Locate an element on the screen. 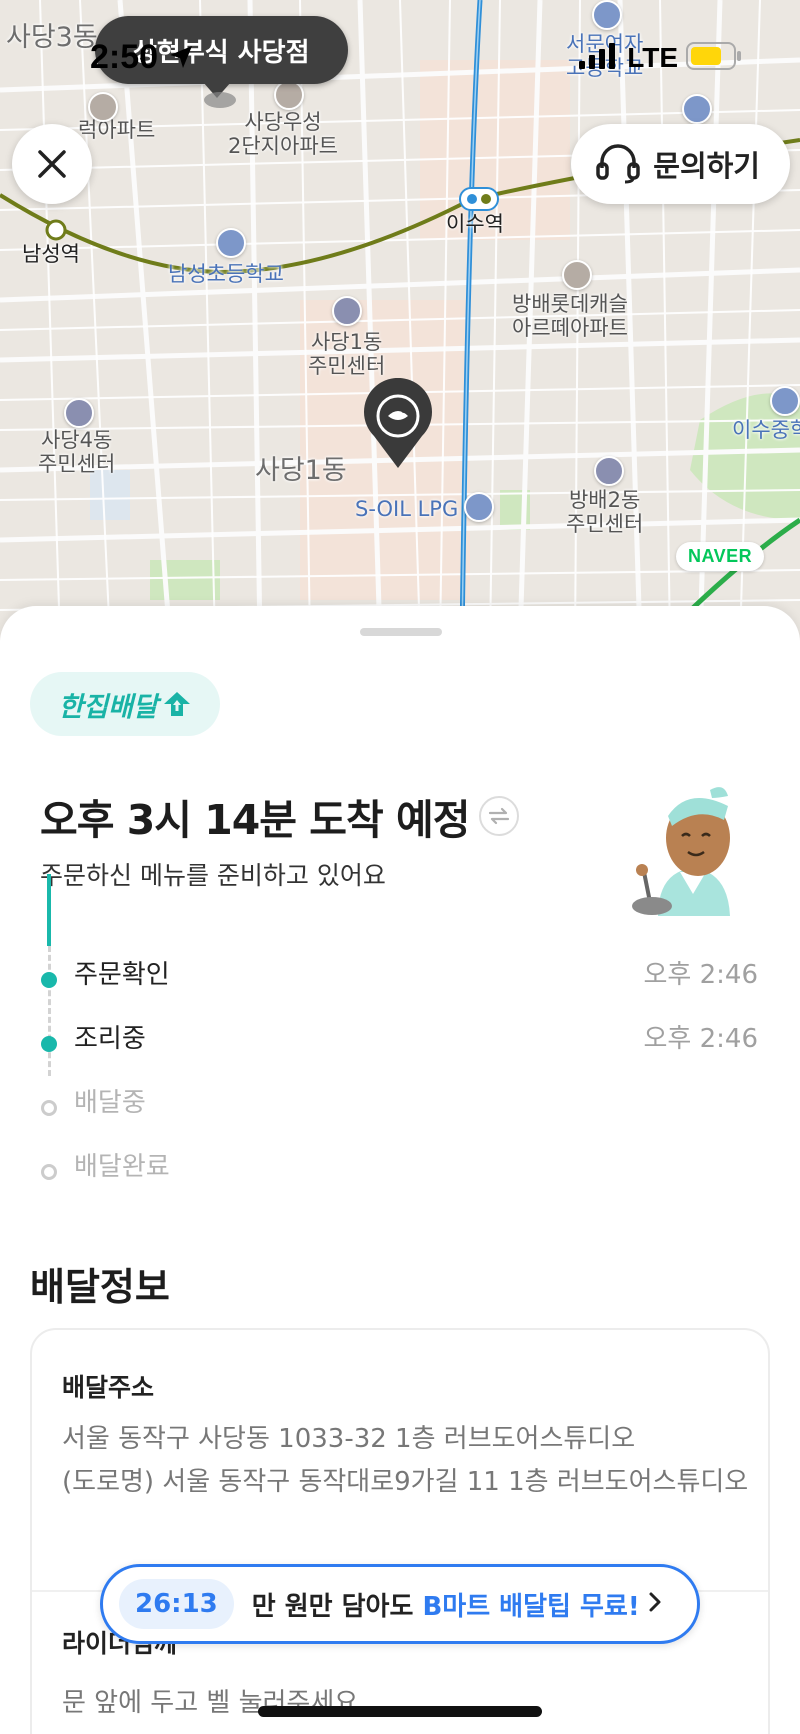 This screenshot has width=800, height=1734. inquiry-label: 문의하기 is located at coordinates (706, 166).